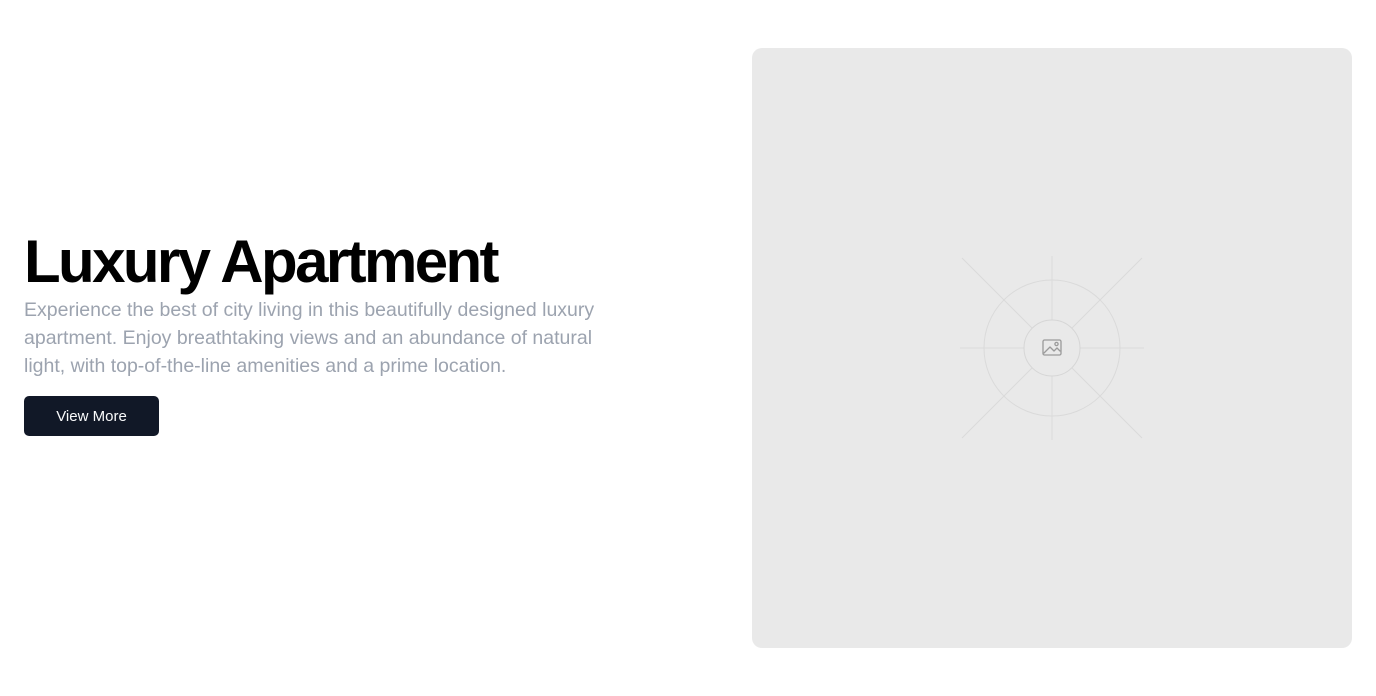 The image size is (1376, 696). I want to click on placeholder-graphic, so click(1052, 348).